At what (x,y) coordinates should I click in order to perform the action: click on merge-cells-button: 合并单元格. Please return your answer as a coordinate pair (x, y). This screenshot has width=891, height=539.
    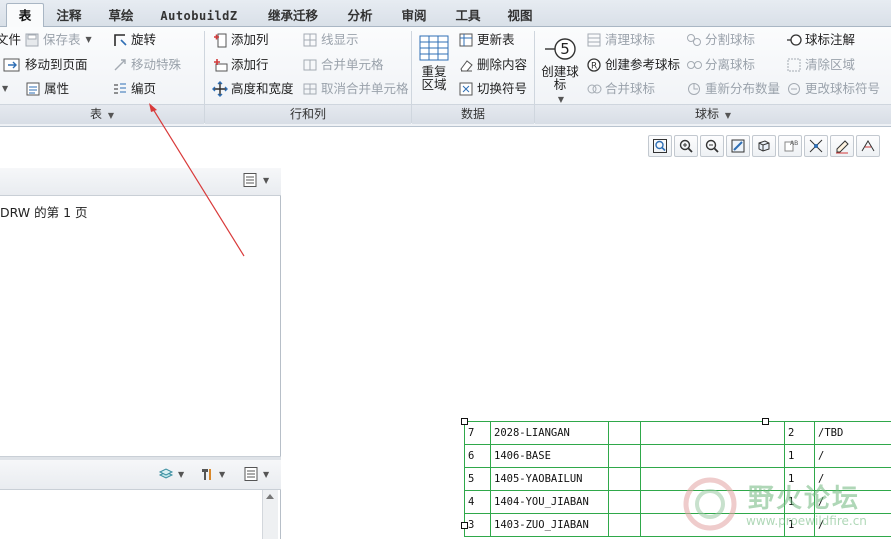
    Looking at the image, I should click on (343, 65).